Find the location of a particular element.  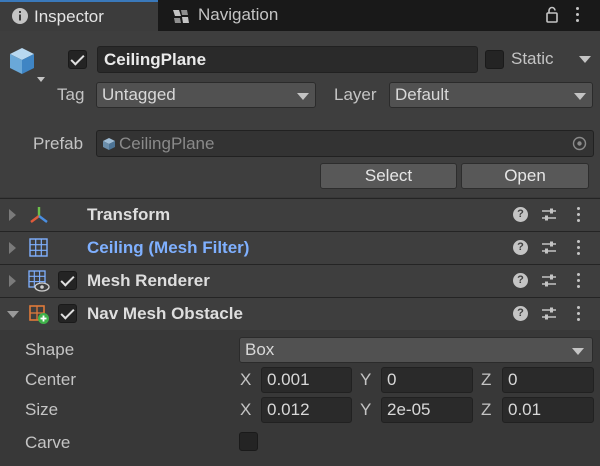

component-transform: Transform ? is located at coordinates (300, 214).